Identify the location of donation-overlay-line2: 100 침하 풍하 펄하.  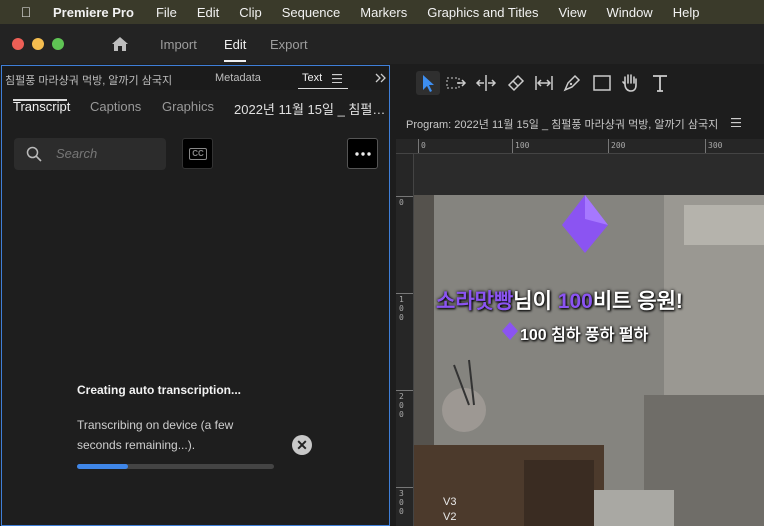
(584, 335).